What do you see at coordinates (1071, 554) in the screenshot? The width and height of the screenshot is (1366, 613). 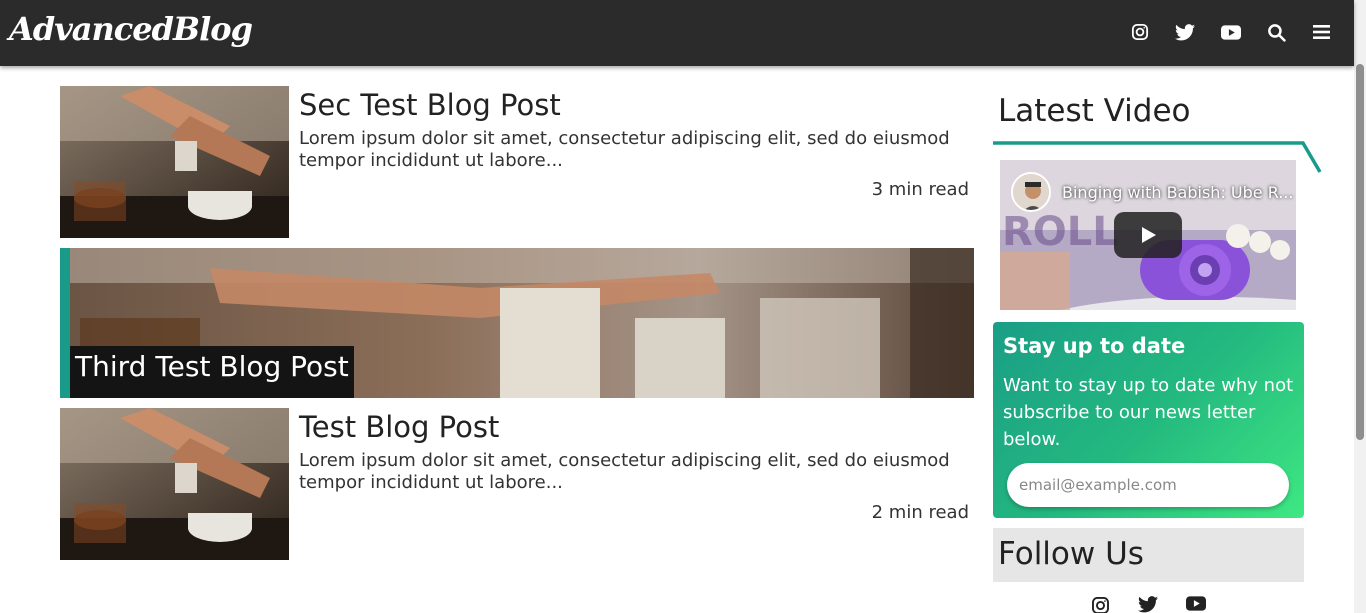 I see `follow-us-heading: Follow Us` at bounding box center [1071, 554].